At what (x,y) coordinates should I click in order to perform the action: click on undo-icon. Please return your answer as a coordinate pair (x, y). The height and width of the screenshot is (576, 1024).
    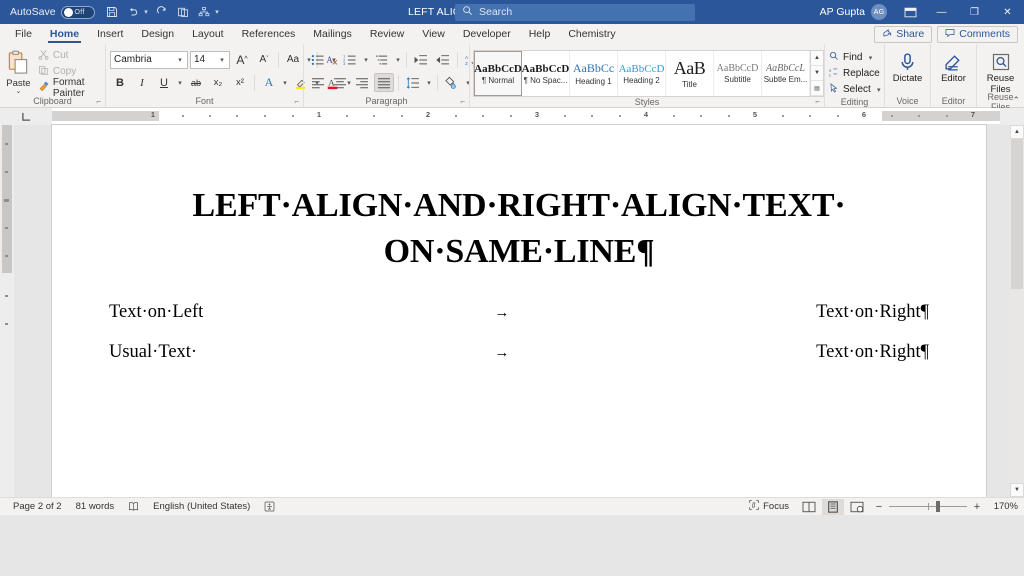
    Looking at the image, I should click on (133, 12).